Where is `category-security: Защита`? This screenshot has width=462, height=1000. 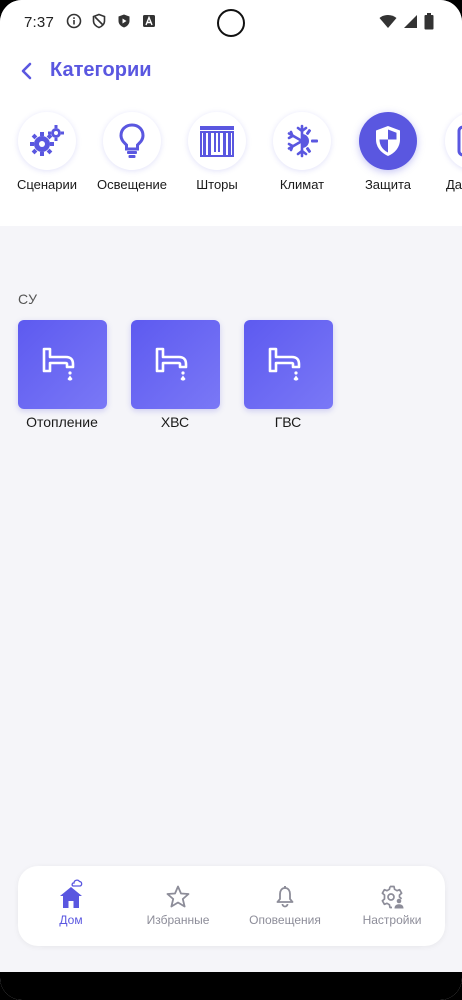 category-security: Защита is located at coordinates (388, 152).